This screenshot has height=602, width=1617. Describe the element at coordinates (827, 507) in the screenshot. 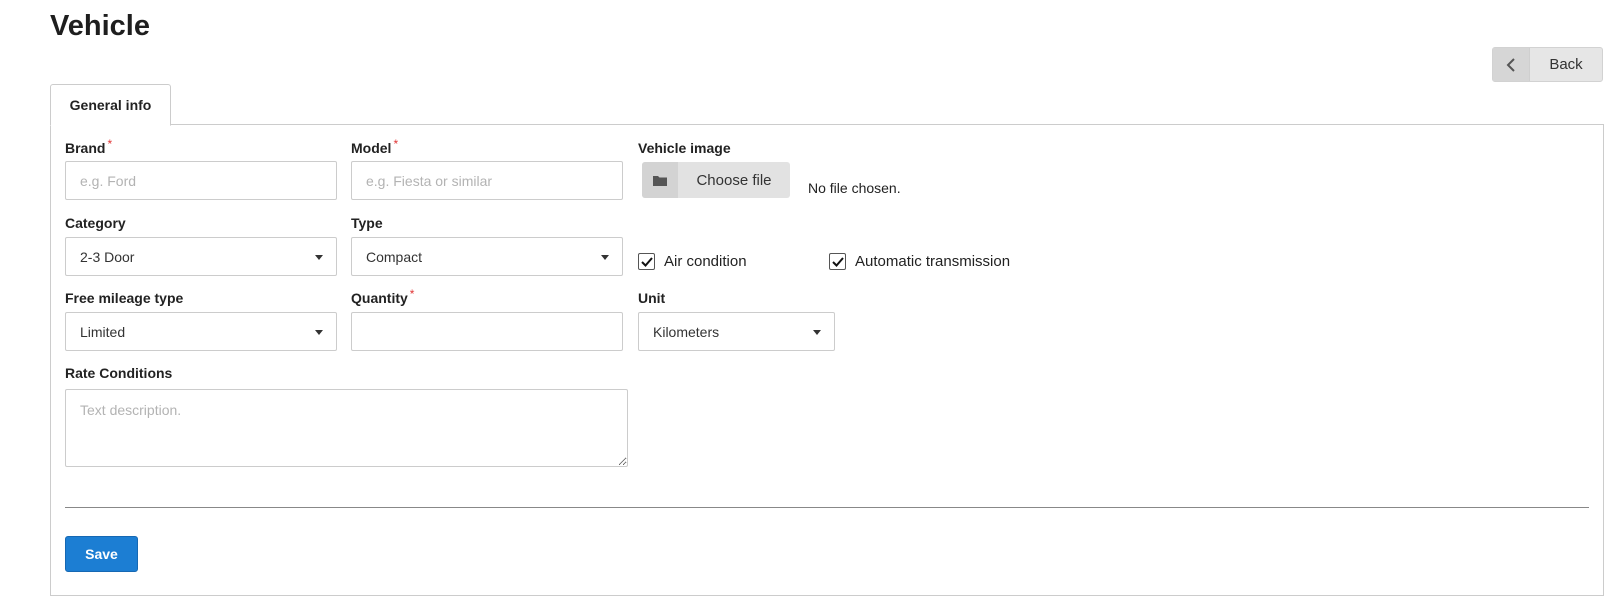

I see `form-divider` at that location.